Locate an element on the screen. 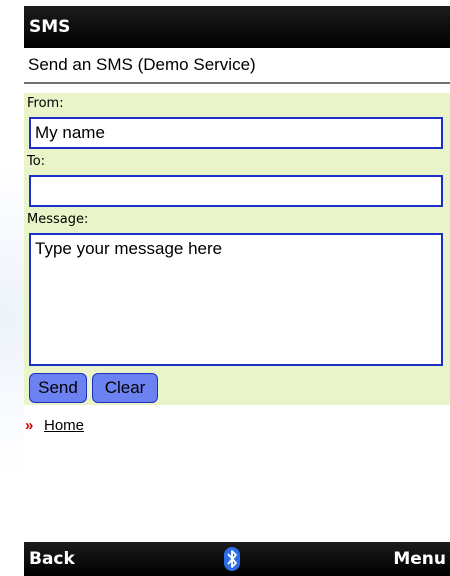  from-field-row: My name is located at coordinates (237, 133).